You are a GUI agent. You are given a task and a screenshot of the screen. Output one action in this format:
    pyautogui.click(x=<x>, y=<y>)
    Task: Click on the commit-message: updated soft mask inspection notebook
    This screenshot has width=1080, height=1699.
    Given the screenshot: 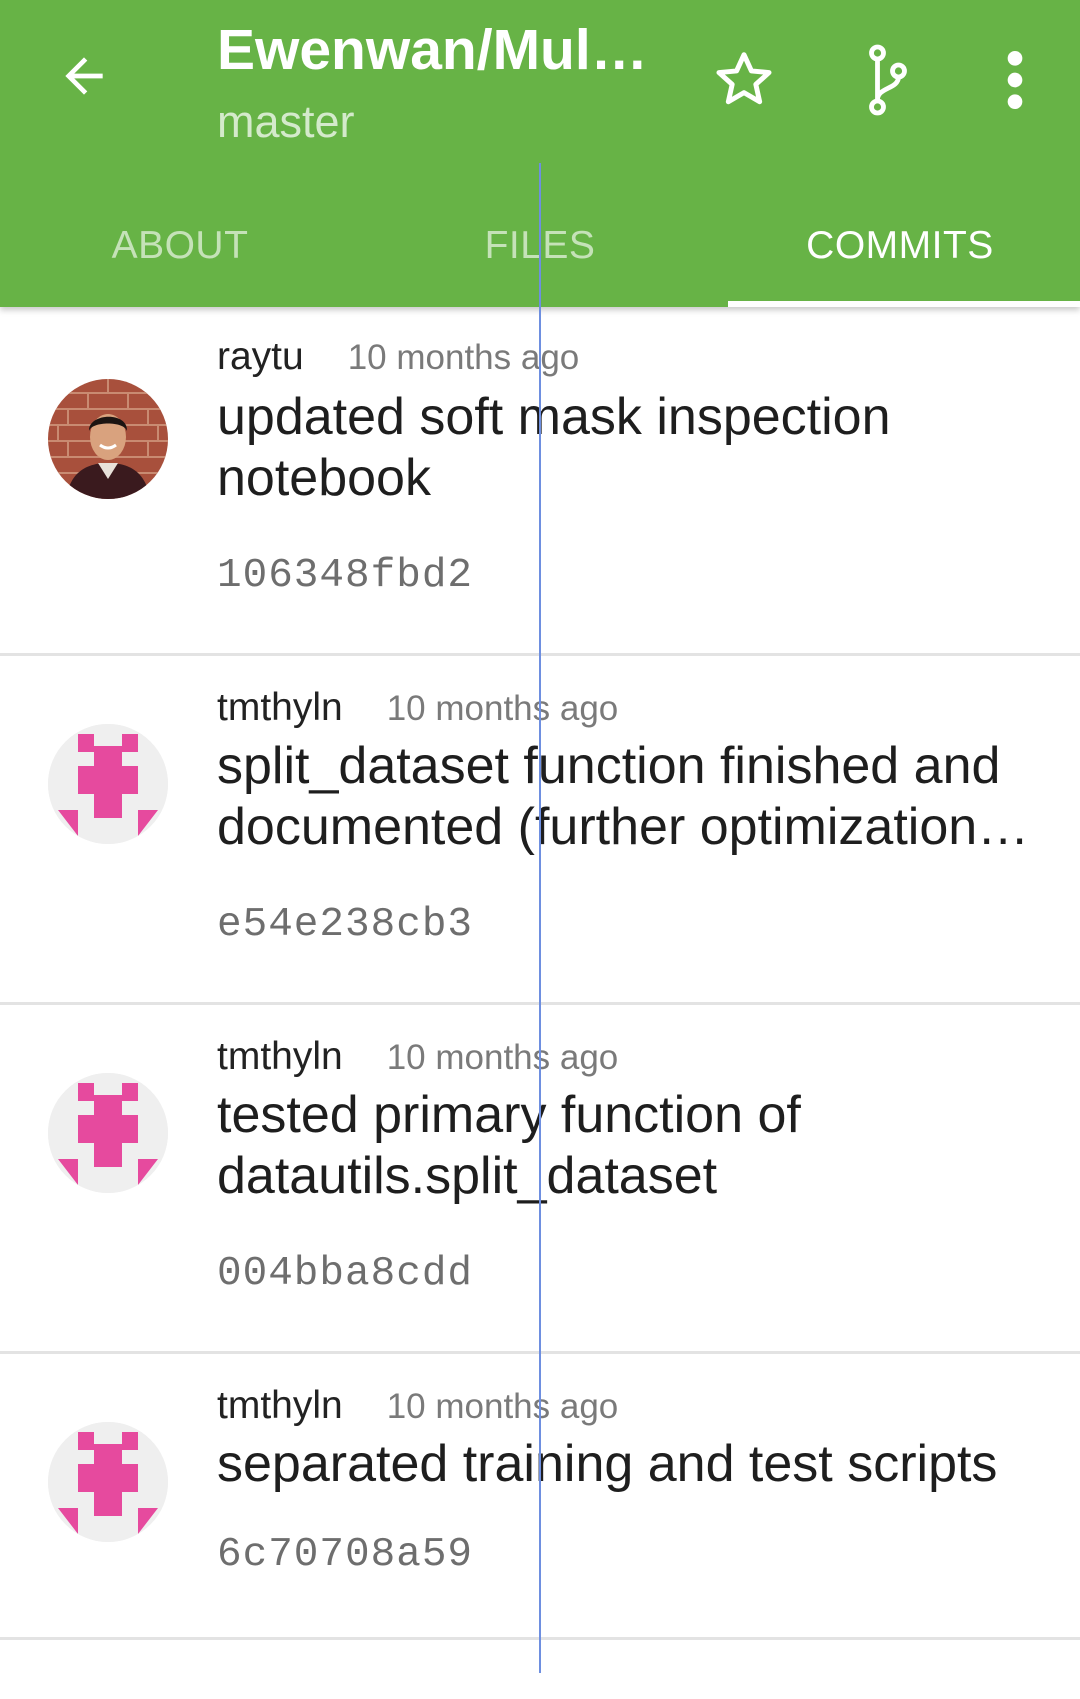 What is the action you would take?
    pyautogui.click(x=554, y=447)
    